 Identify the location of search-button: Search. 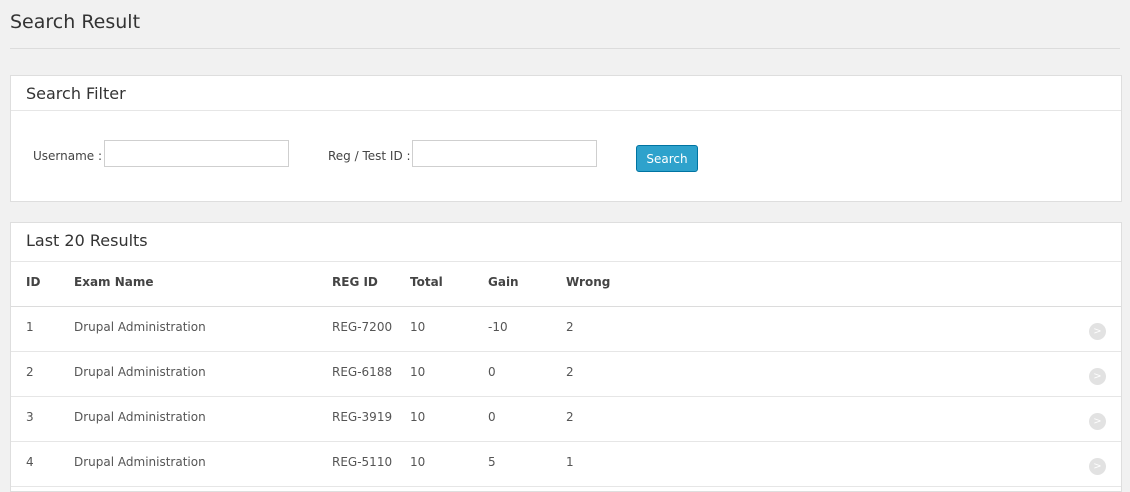
(667, 158).